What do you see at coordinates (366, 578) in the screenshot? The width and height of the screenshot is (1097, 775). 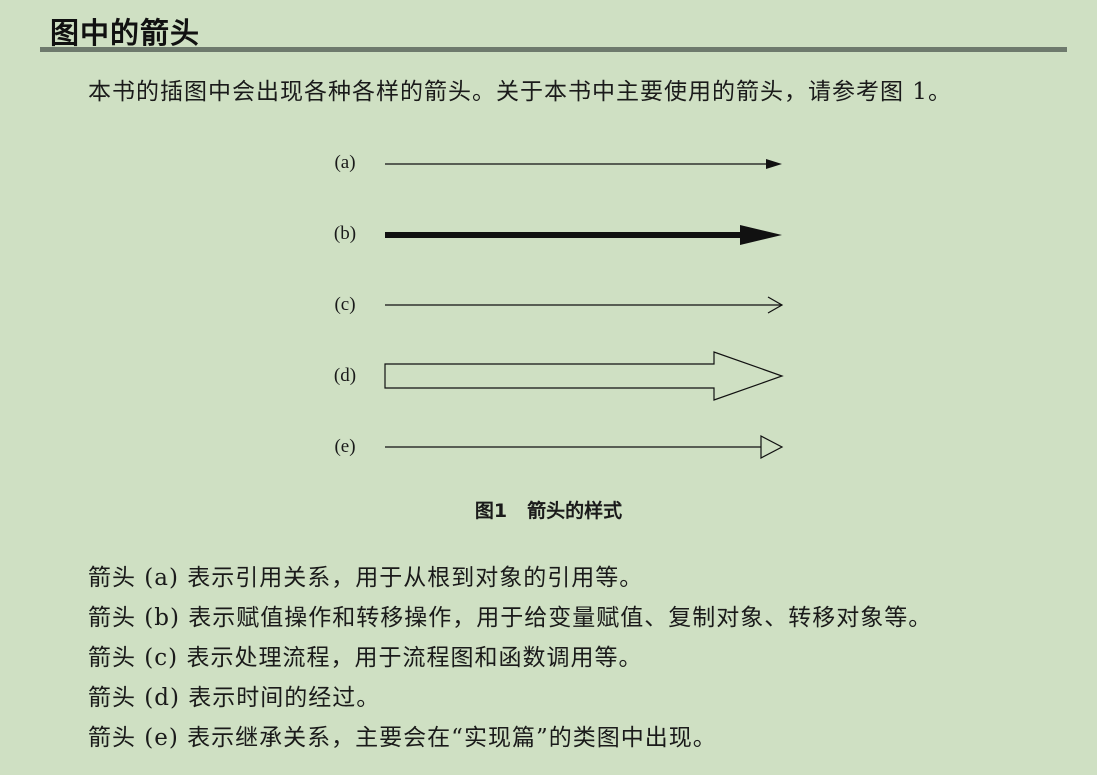 I see `desc-line-a: 箭头 (a) 表示引用关系，用于从根到对象的引用等。` at bounding box center [366, 578].